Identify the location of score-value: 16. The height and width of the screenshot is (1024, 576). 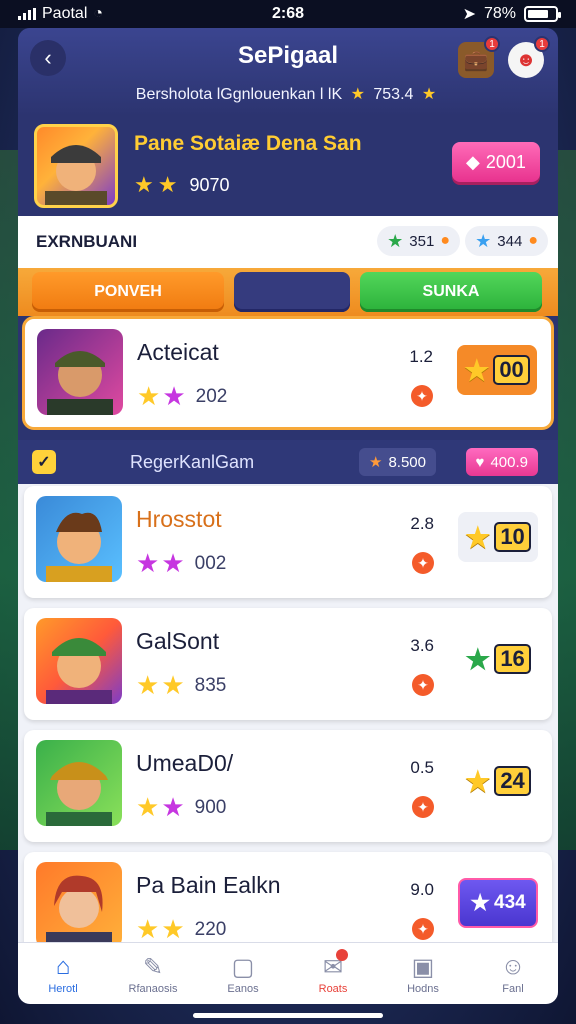
(512, 659).